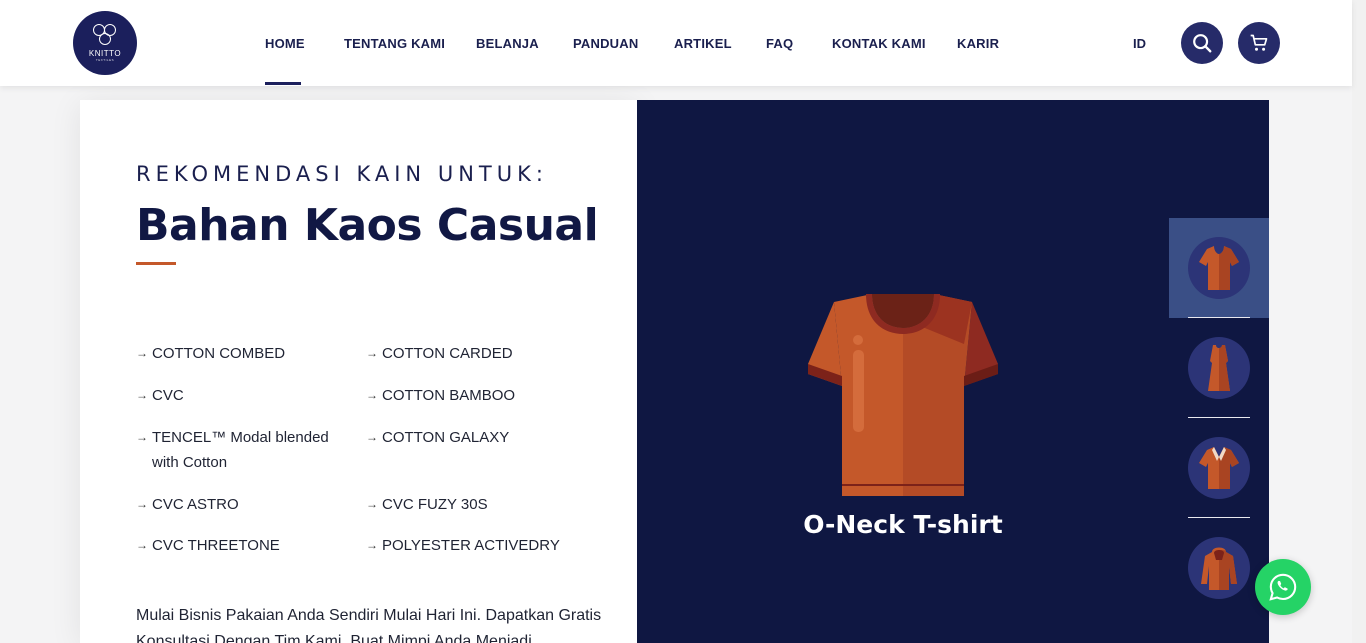 Image resolution: width=1366 pixels, height=643 pixels. What do you see at coordinates (394, 43) in the screenshot?
I see `nav-tentang-kami: TENTANG KAMI` at bounding box center [394, 43].